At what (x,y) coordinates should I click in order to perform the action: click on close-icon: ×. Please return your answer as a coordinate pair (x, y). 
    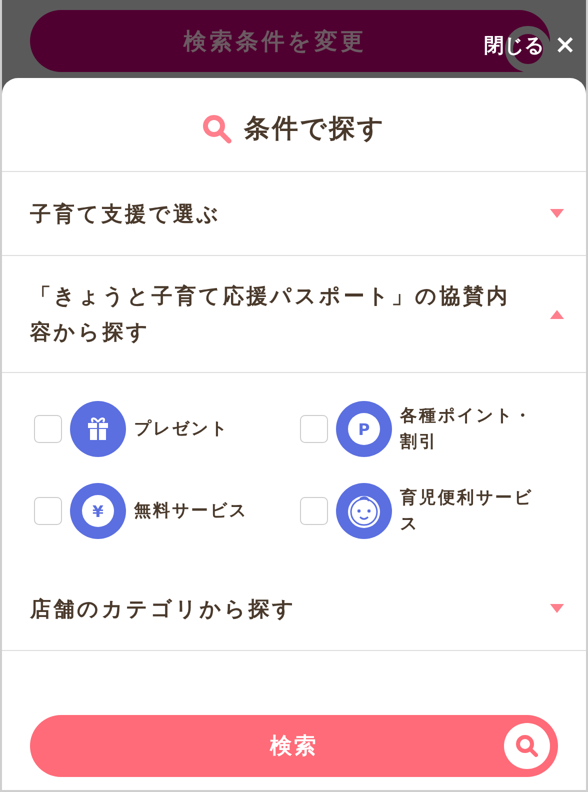
    Looking at the image, I should click on (565, 45).